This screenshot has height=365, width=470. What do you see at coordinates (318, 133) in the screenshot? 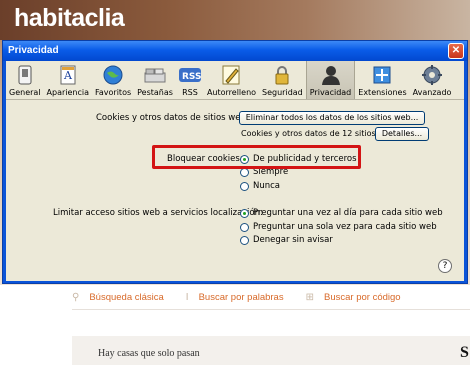
I see `cookies-count-note: Cookies y otros datos de 12 sitios web` at bounding box center [318, 133].